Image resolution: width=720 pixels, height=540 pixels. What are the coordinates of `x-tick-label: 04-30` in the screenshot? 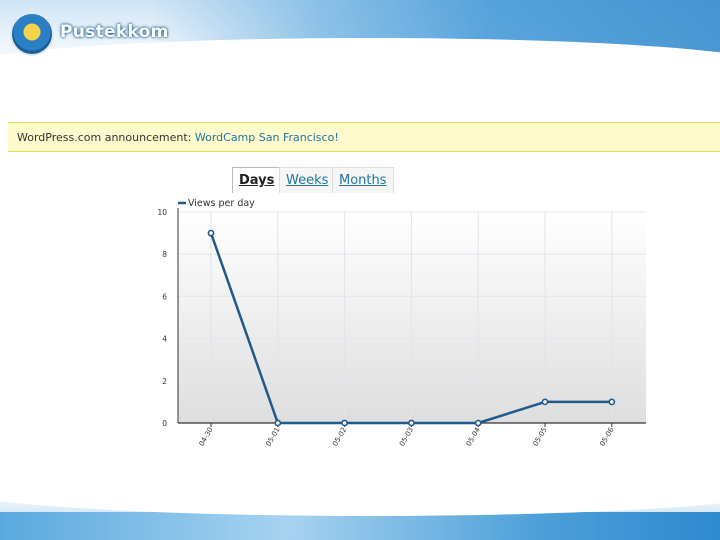 It's located at (206, 437).